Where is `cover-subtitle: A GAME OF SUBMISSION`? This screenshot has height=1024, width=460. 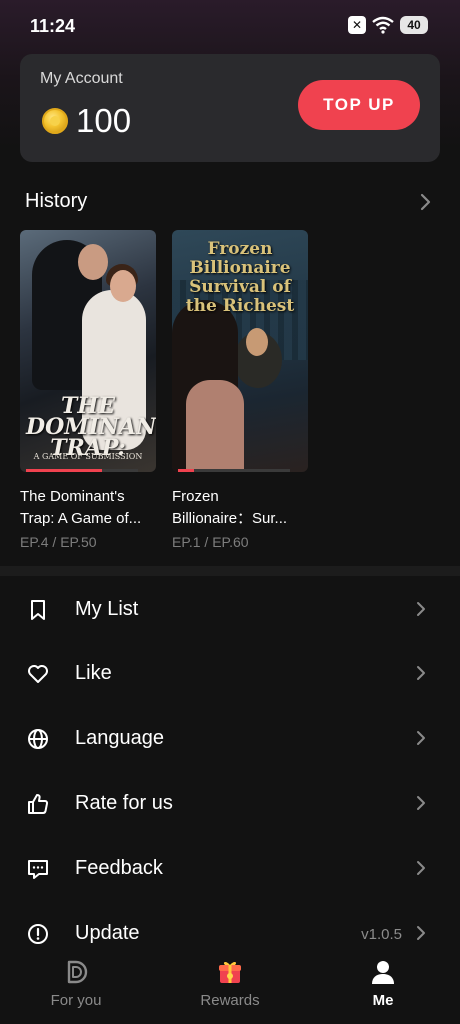 cover-subtitle: A GAME OF SUBMISSION is located at coordinates (88, 456).